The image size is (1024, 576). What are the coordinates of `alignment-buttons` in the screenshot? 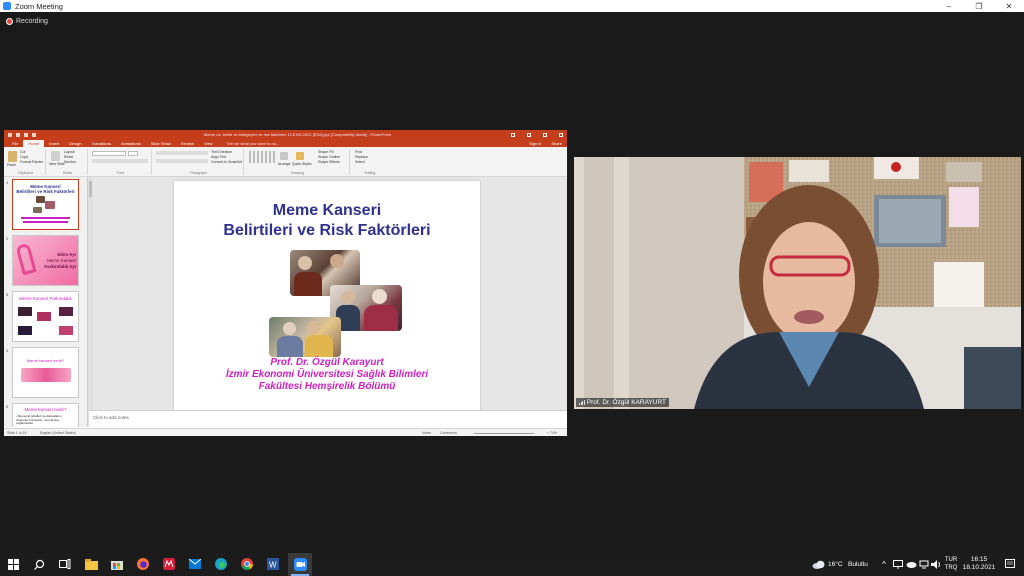 It's located at (182, 161).